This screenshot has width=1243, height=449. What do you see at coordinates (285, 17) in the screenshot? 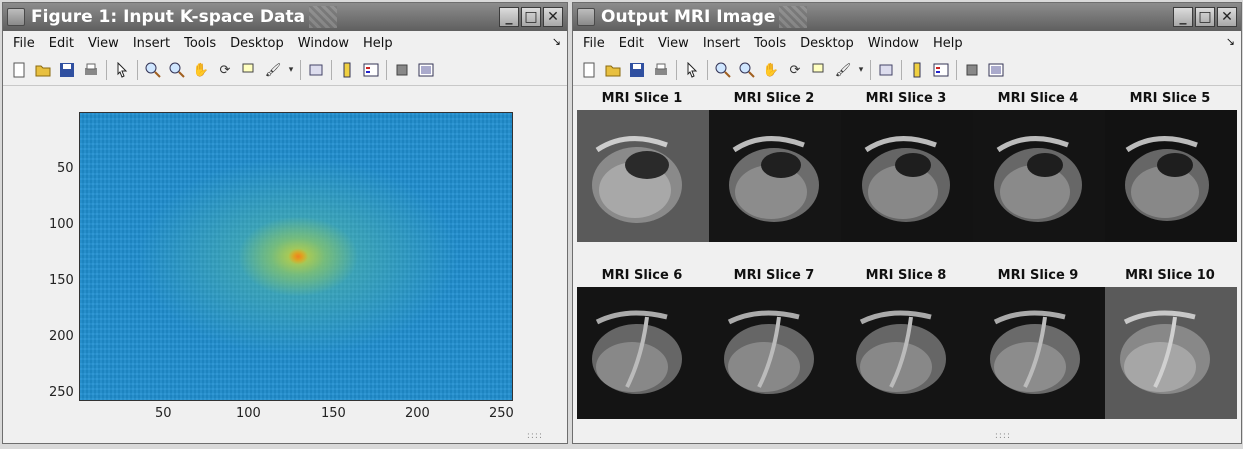
I see `title-bar: Figure 1: Input K-space Data _ □ ✕` at bounding box center [285, 17].